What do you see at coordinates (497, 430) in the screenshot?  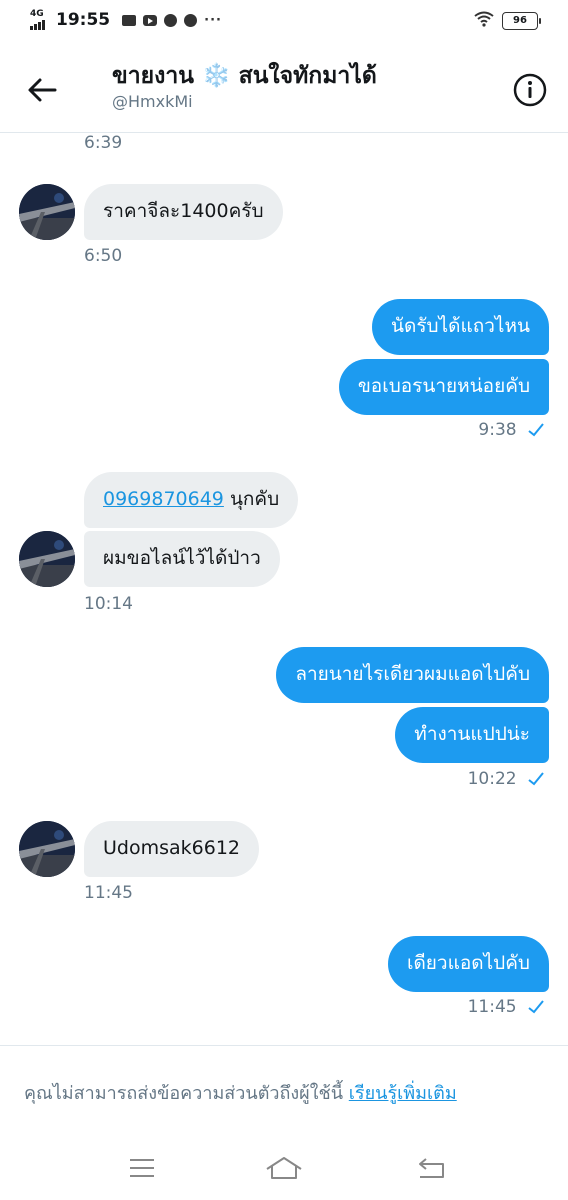 I see `timestamp-text: 9:38` at bounding box center [497, 430].